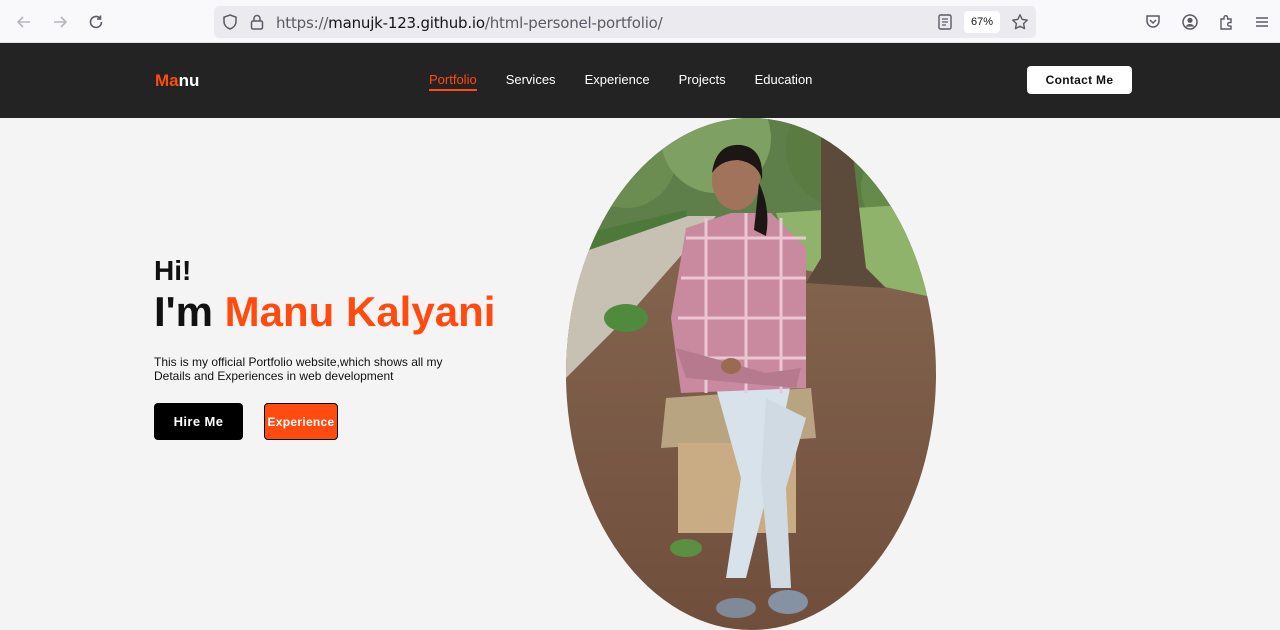 This screenshot has height=630, width=1280. What do you see at coordinates (1190, 22) in the screenshot?
I see `account-icon` at bounding box center [1190, 22].